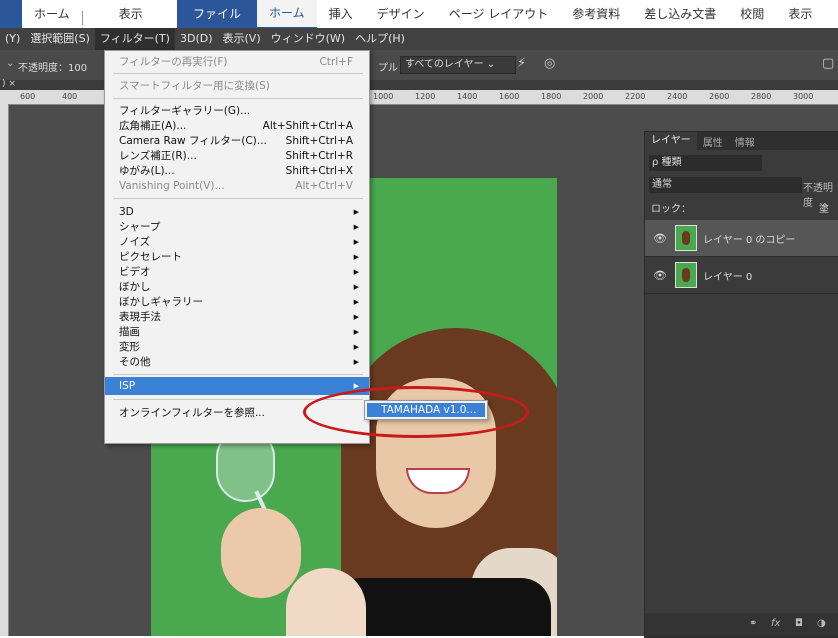  What do you see at coordinates (499, 14) in the screenshot?
I see `ribbon-tab-layout: ページ レイアウト` at bounding box center [499, 14].